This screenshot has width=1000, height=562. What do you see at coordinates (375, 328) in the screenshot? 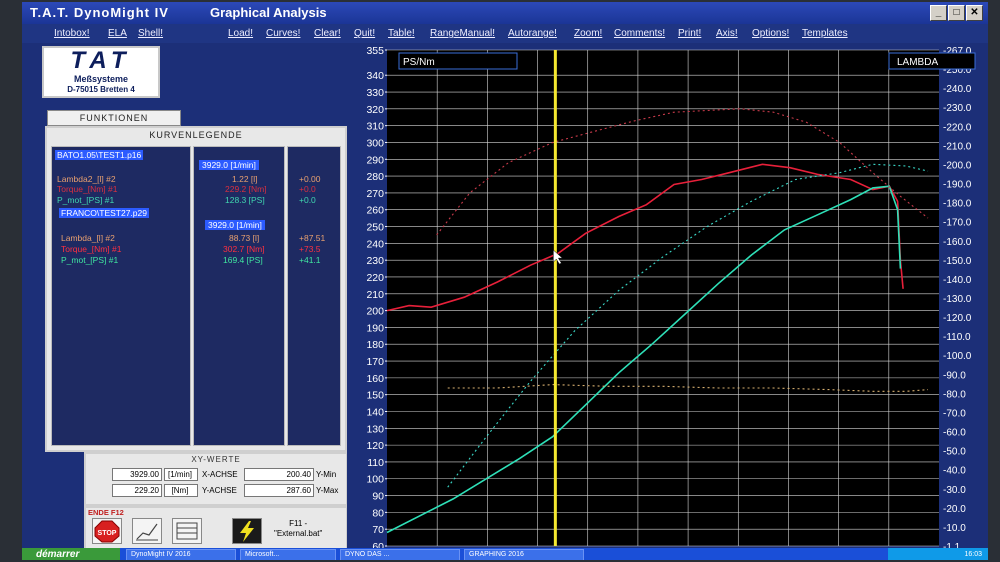
I see `left-tick-label: 190` at bounding box center [375, 328].